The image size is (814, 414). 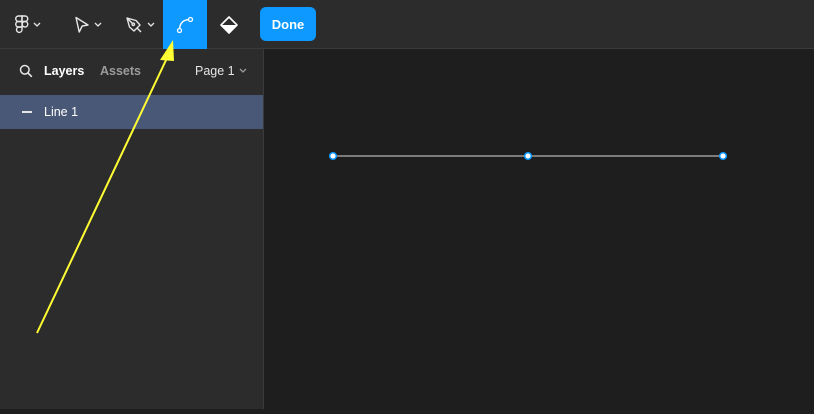 What do you see at coordinates (64, 71) in the screenshot?
I see `tab-layers: Layers` at bounding box center [64, 71].